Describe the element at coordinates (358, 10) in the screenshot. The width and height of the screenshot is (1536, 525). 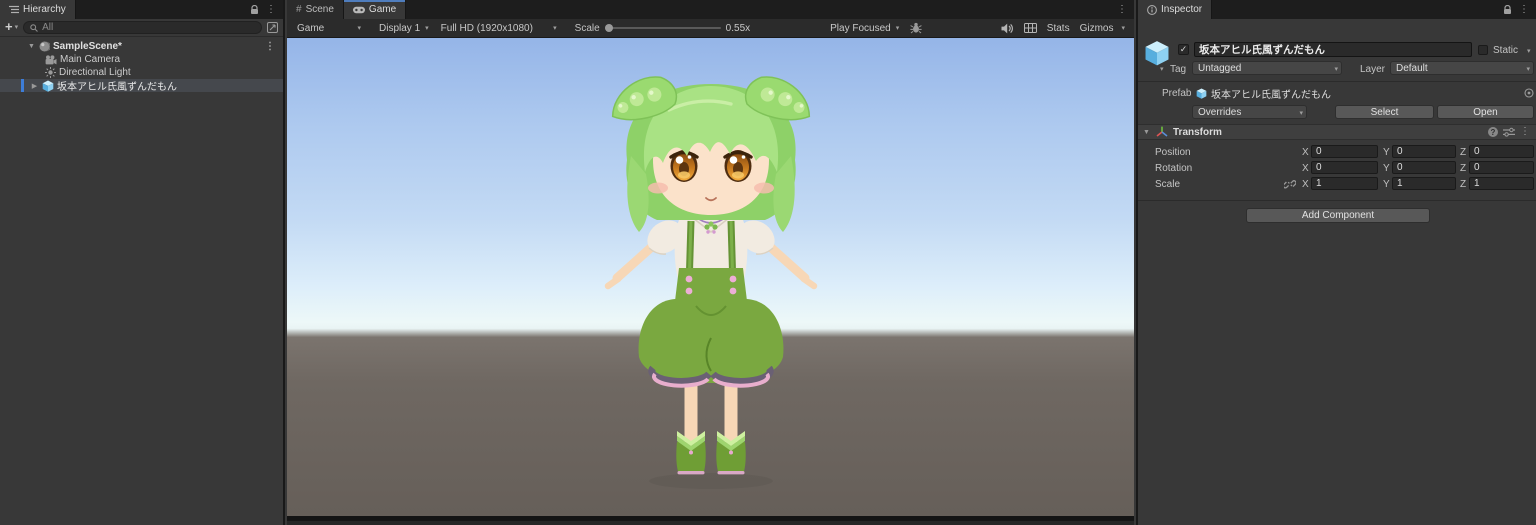
I see `gamepad-icon` at that location.